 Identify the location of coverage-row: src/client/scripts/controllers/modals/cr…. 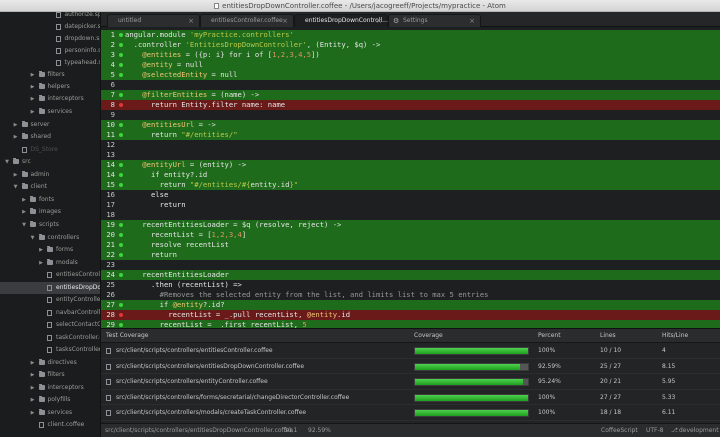
(410, 413).